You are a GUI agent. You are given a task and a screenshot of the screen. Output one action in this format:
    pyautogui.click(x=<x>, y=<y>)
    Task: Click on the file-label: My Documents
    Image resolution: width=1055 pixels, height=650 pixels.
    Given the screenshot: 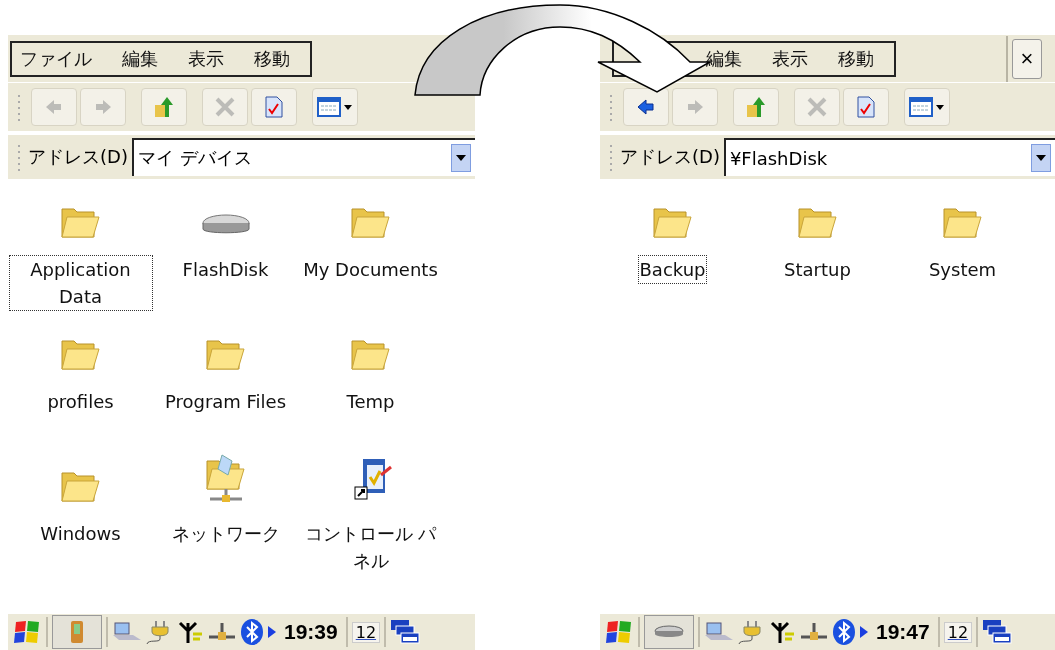 What is the action you would take?
    pyautogui.click(x=370, y=269)
    